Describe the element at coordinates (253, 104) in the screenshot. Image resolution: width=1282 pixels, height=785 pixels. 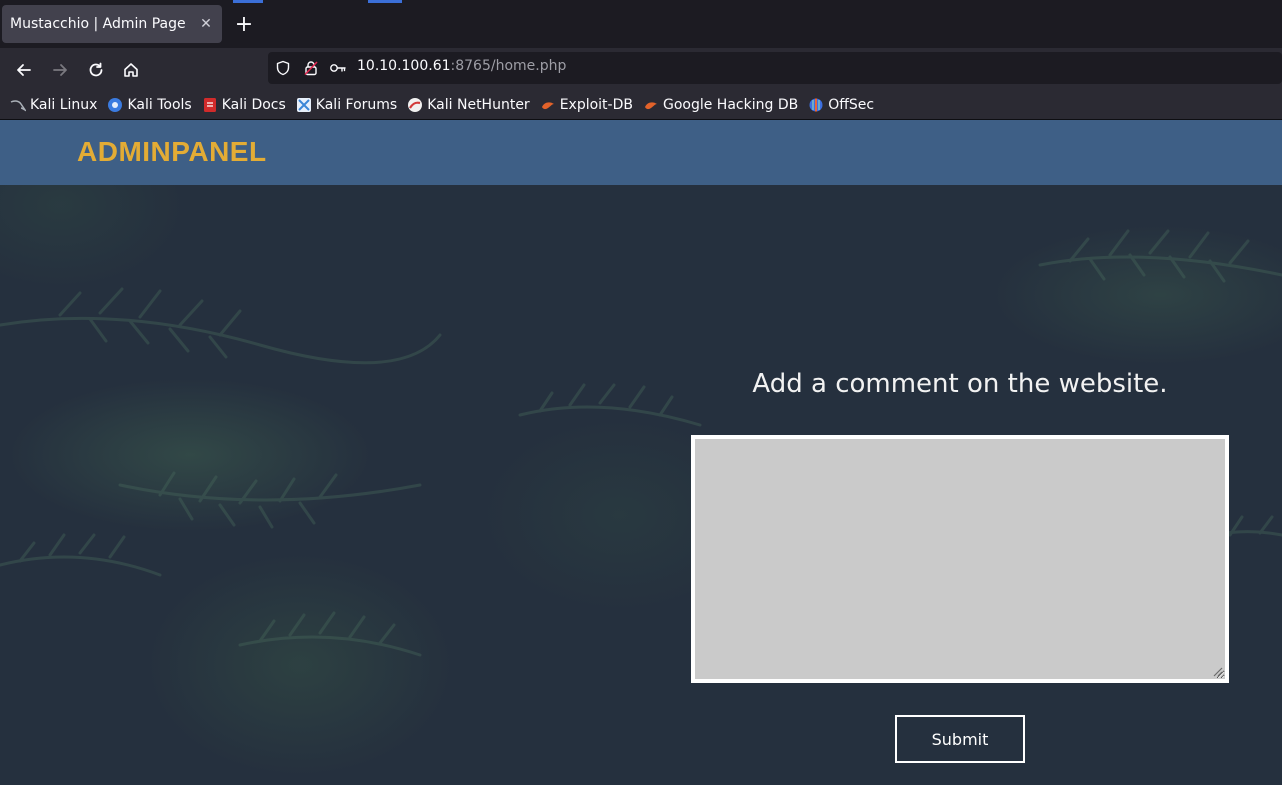
I see `bookmark-label: Kali Docs` at that location.